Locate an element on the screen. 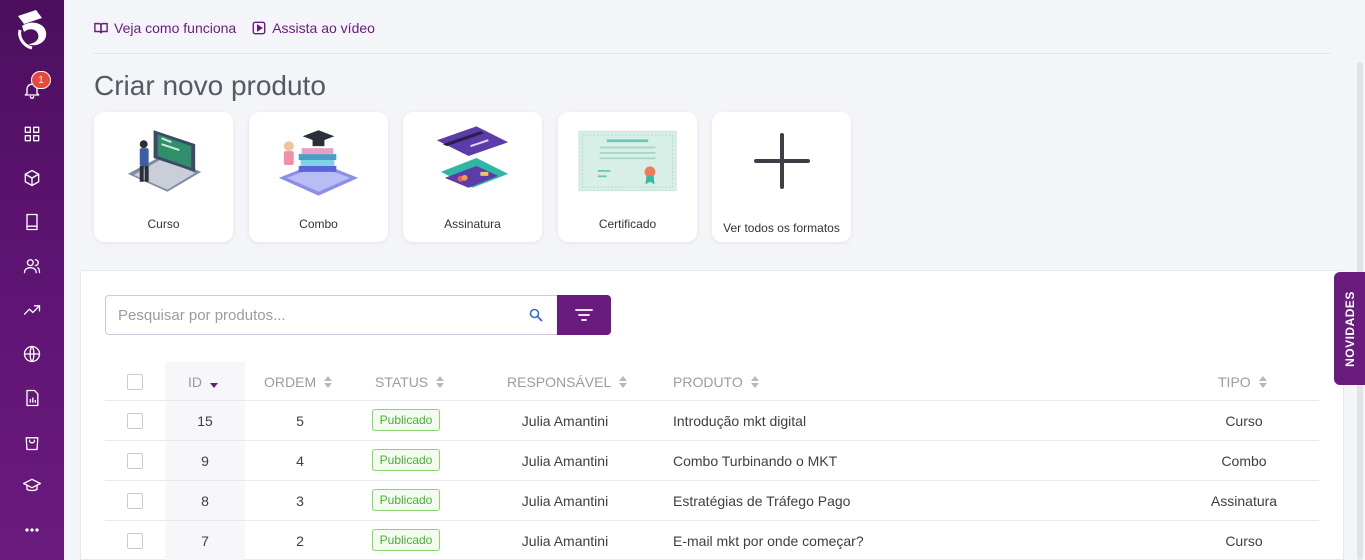  watch-video-label: Assista ao vídeo is located at coordinates (323, 28).